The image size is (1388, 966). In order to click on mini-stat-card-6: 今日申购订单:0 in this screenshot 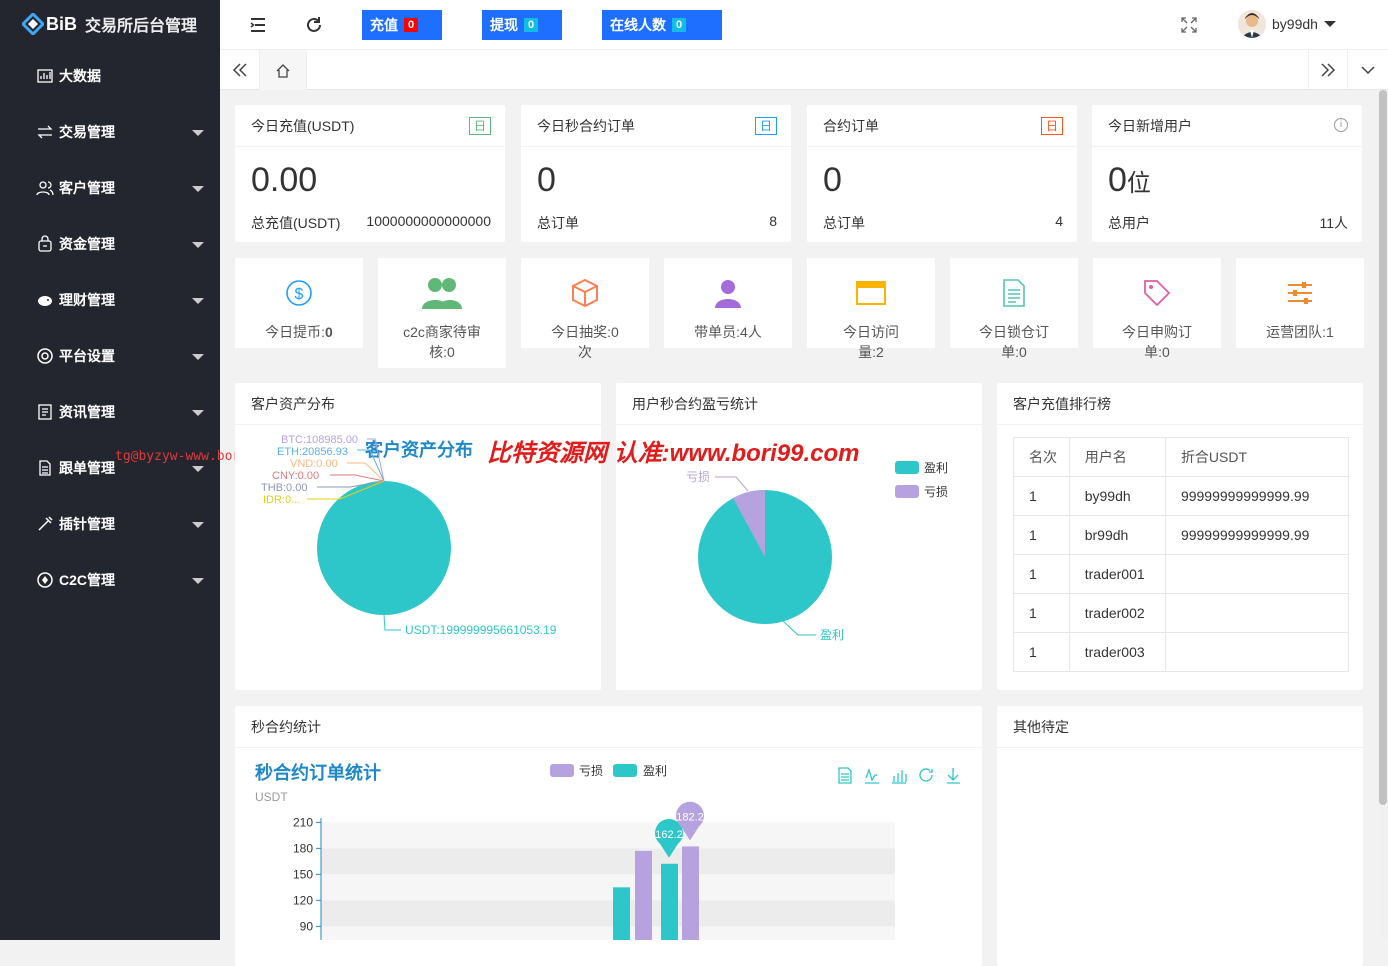, I will do `click(1157, 309)`.